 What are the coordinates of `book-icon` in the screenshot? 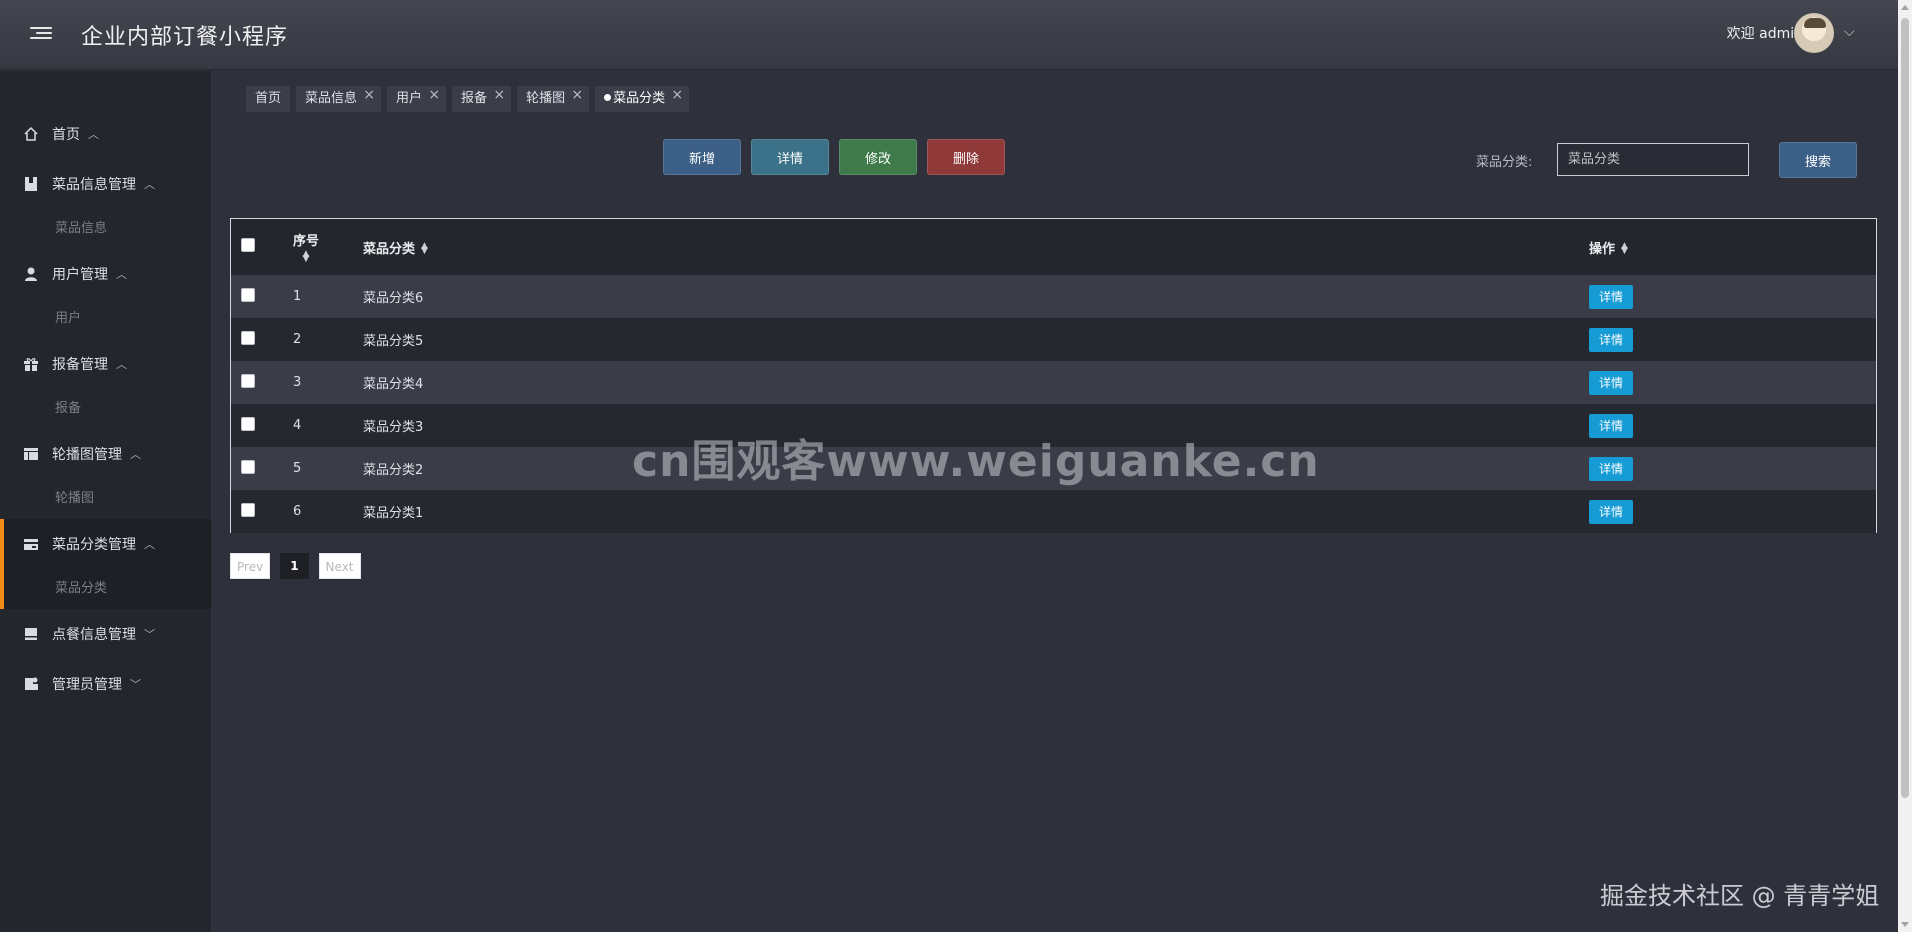 It's located at (31, 184).